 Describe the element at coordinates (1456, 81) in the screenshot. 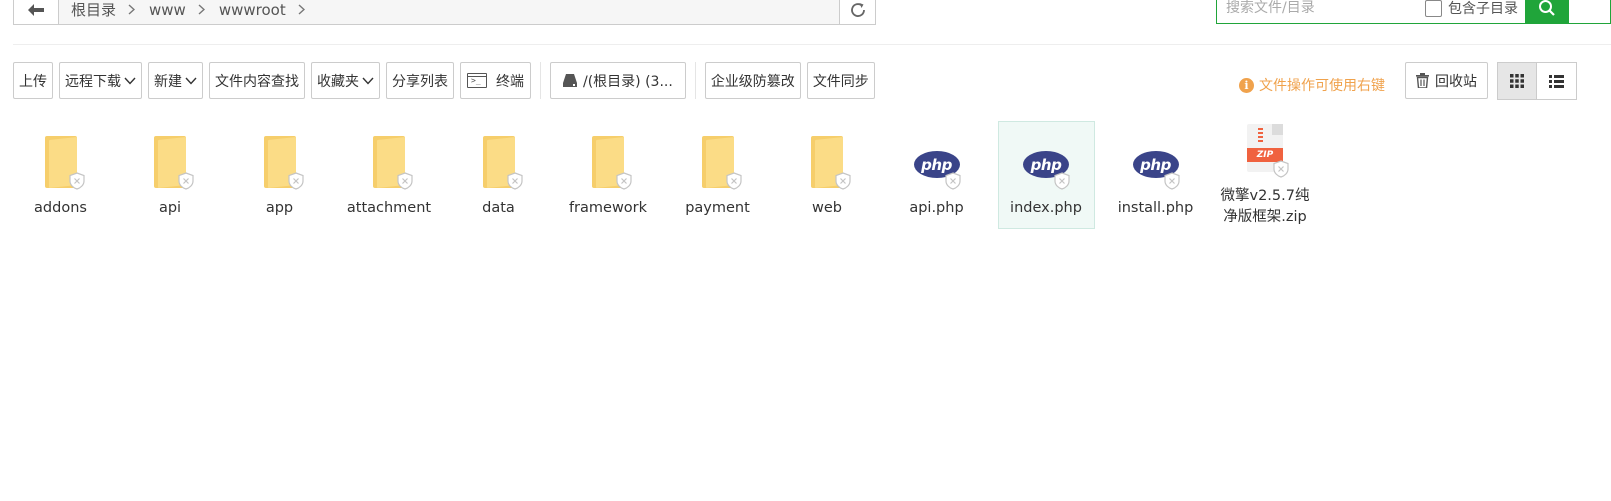

I see `recycle-bin-label: 回收站` at that location.